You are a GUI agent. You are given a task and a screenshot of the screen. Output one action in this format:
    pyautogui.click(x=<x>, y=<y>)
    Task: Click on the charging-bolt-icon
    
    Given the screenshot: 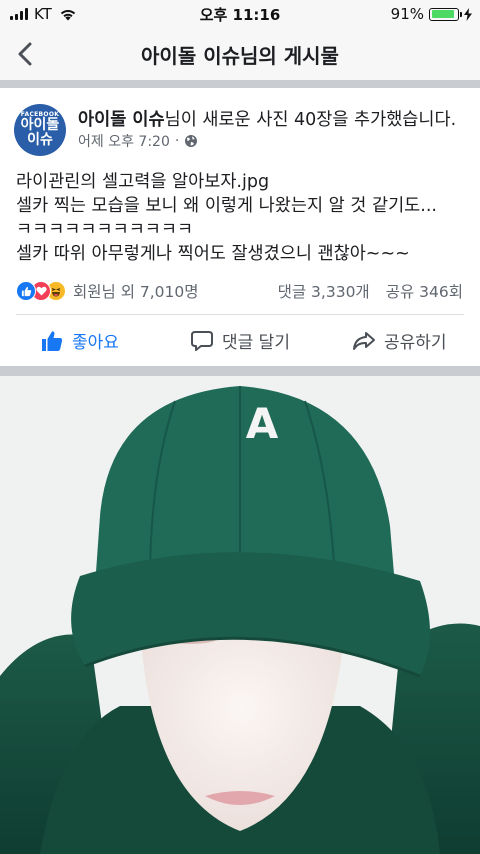 What is the action you would take?
    pyautogui.click(x=468, y=14)
    